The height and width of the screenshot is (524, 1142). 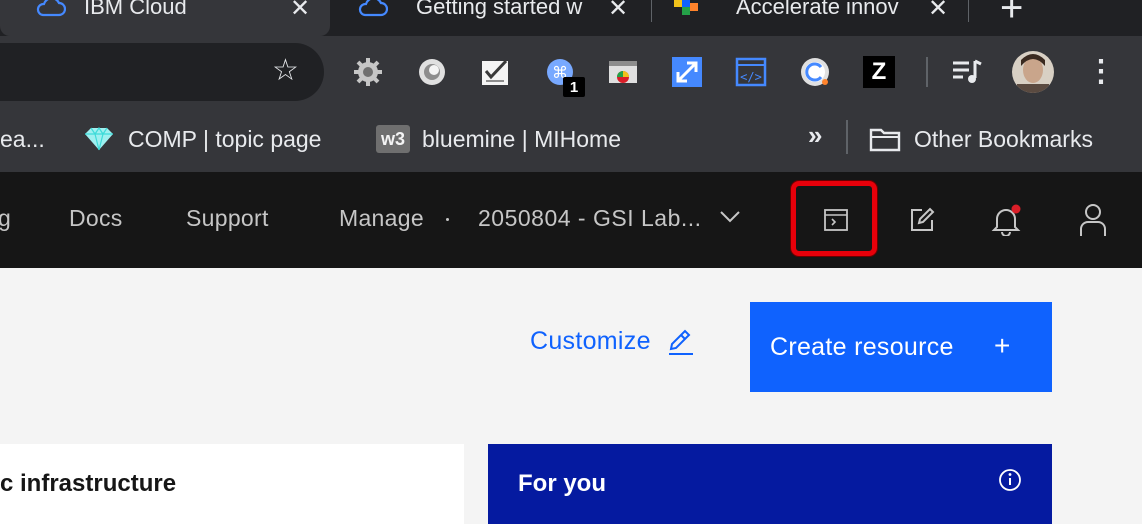 I want to click on tab-ibm-cloud: IBM Cloud ✕, so click(x=165, y=18).